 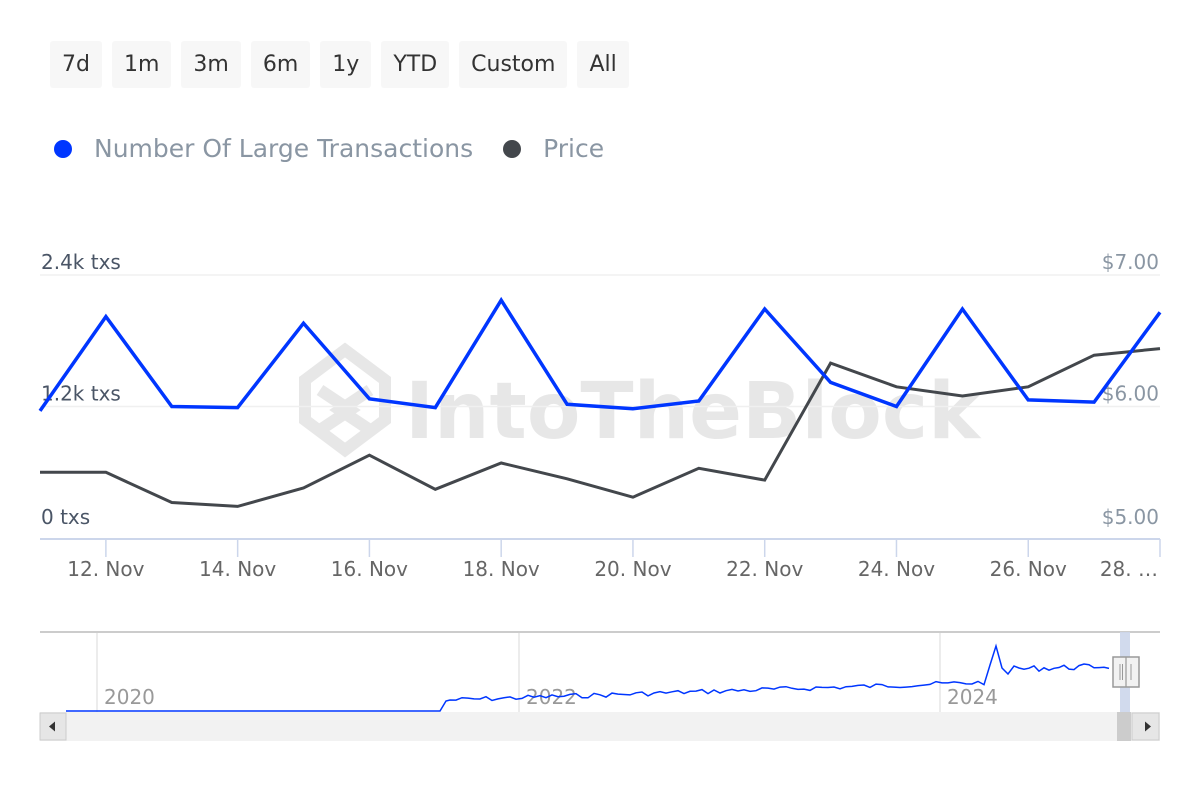 I want to click on watermark-text: IntoTheBlock, so click(x=693, y=412).